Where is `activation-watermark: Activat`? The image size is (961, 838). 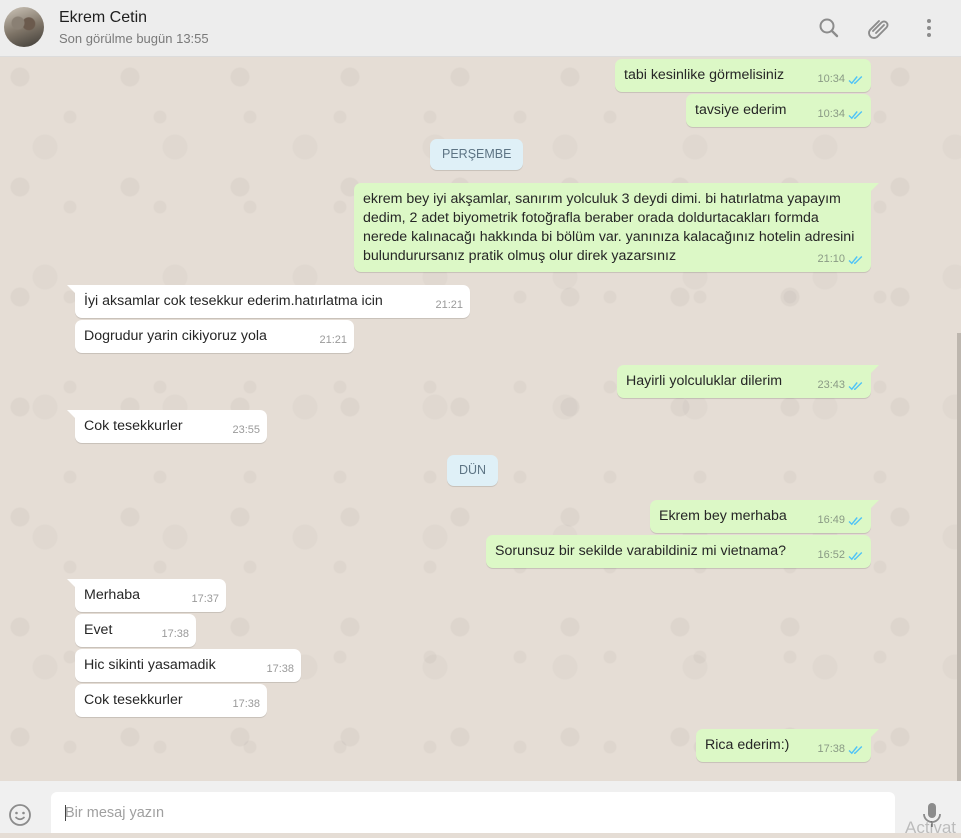 activation-watermark: Activat is located at coordinates (931, 827).